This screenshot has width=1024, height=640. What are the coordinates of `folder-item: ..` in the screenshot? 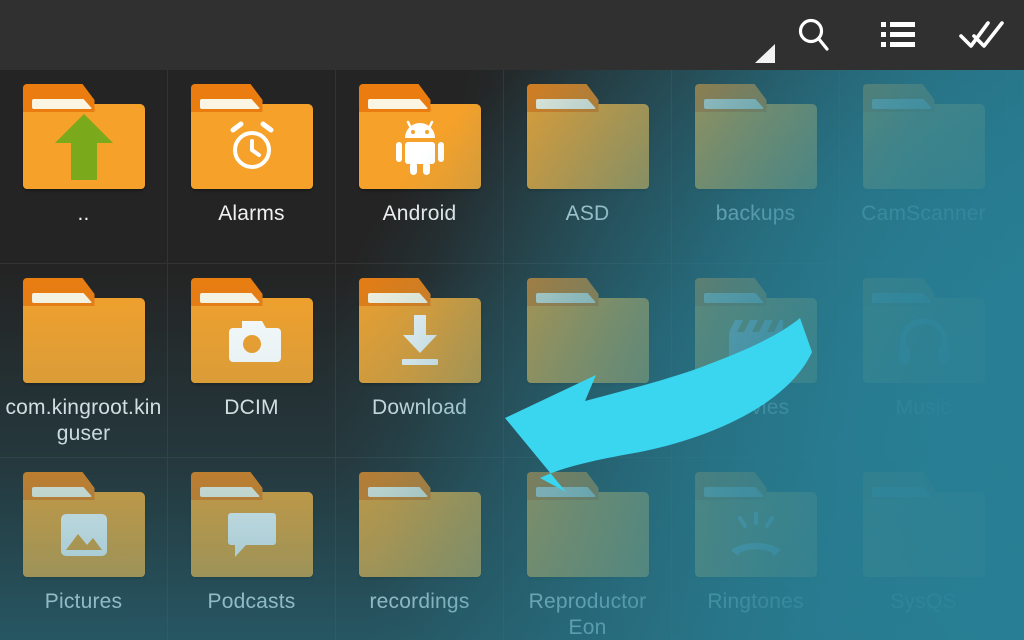 It's located at (84, 167).